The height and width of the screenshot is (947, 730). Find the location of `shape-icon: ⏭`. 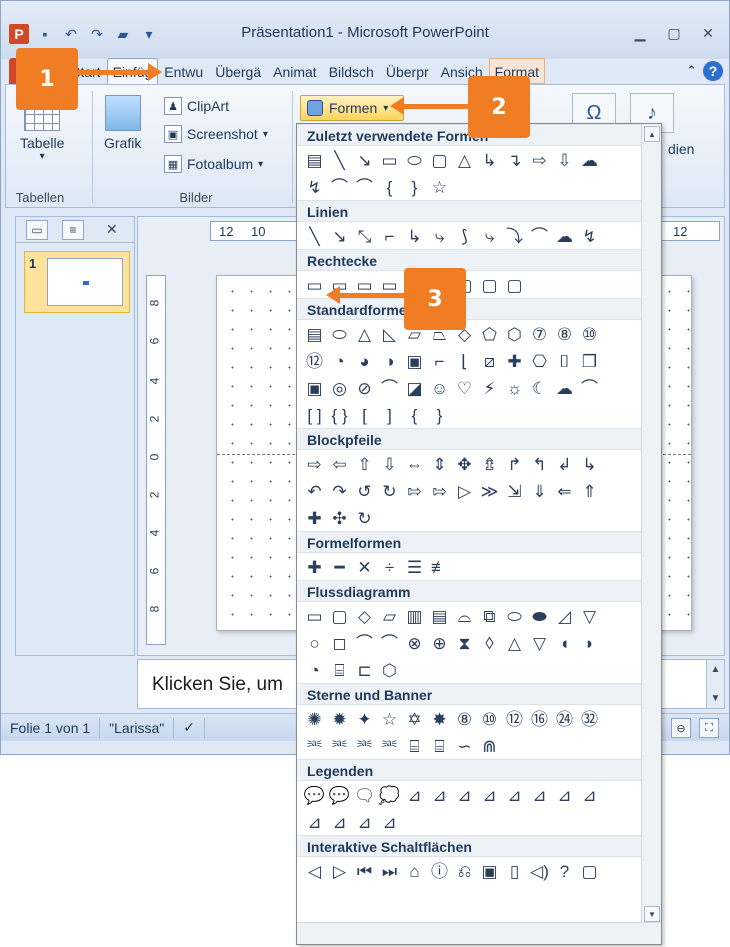

shape-icon: ⏭ is located at coordinates (389, 871).